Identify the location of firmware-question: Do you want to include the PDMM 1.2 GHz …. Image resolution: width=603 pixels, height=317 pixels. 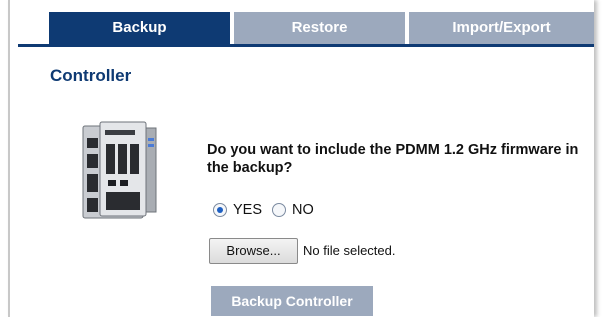
(393, 159).